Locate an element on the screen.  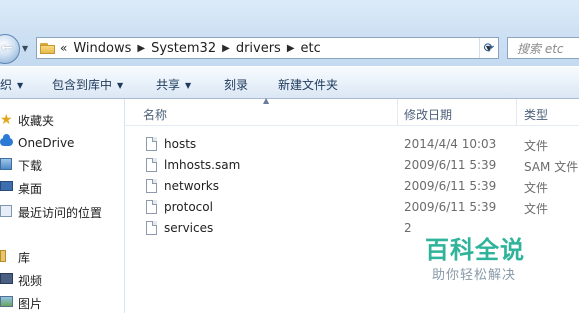
file-name: services is located at coordinates (189, 228).